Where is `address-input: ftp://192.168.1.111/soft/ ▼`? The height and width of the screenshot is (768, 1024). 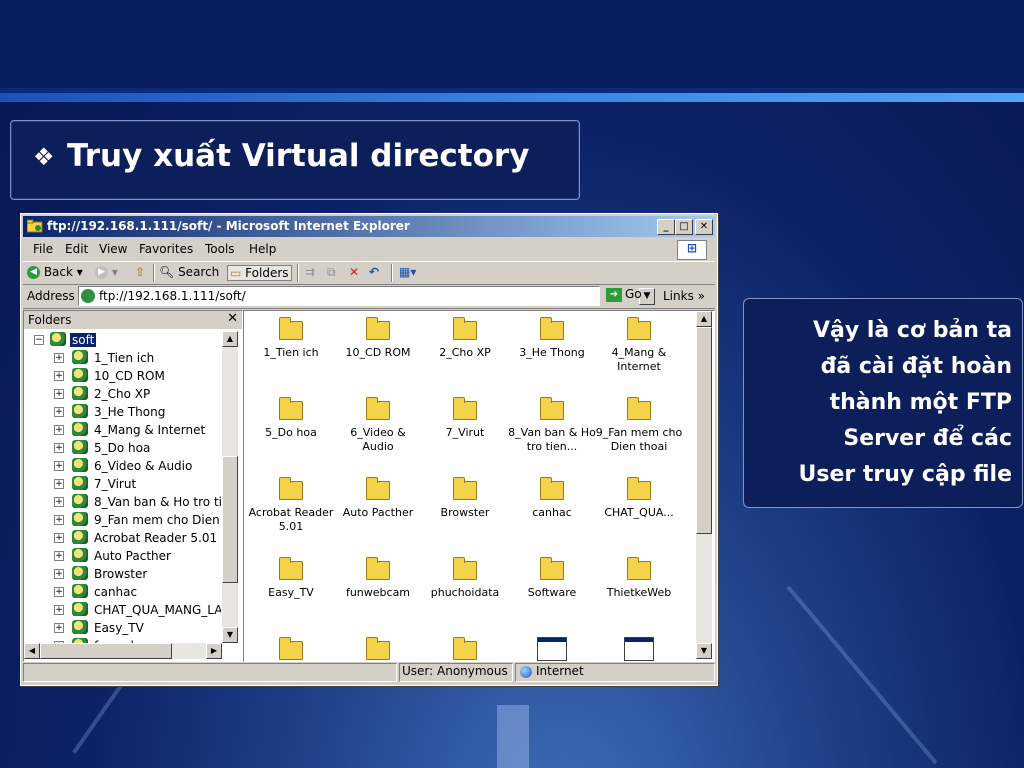
address-input: ftp://192.168.1.111/soft/ ▼ is located at coordinates (366, 296).